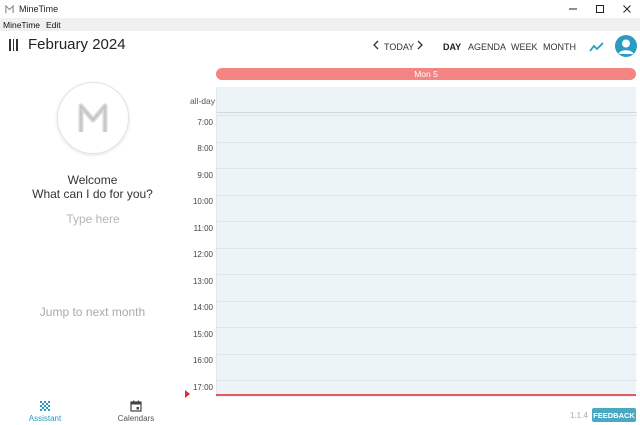 The height and width of the screenshot is (425, 640). I want to click on day-header: Mon 5, so click(426, 74).